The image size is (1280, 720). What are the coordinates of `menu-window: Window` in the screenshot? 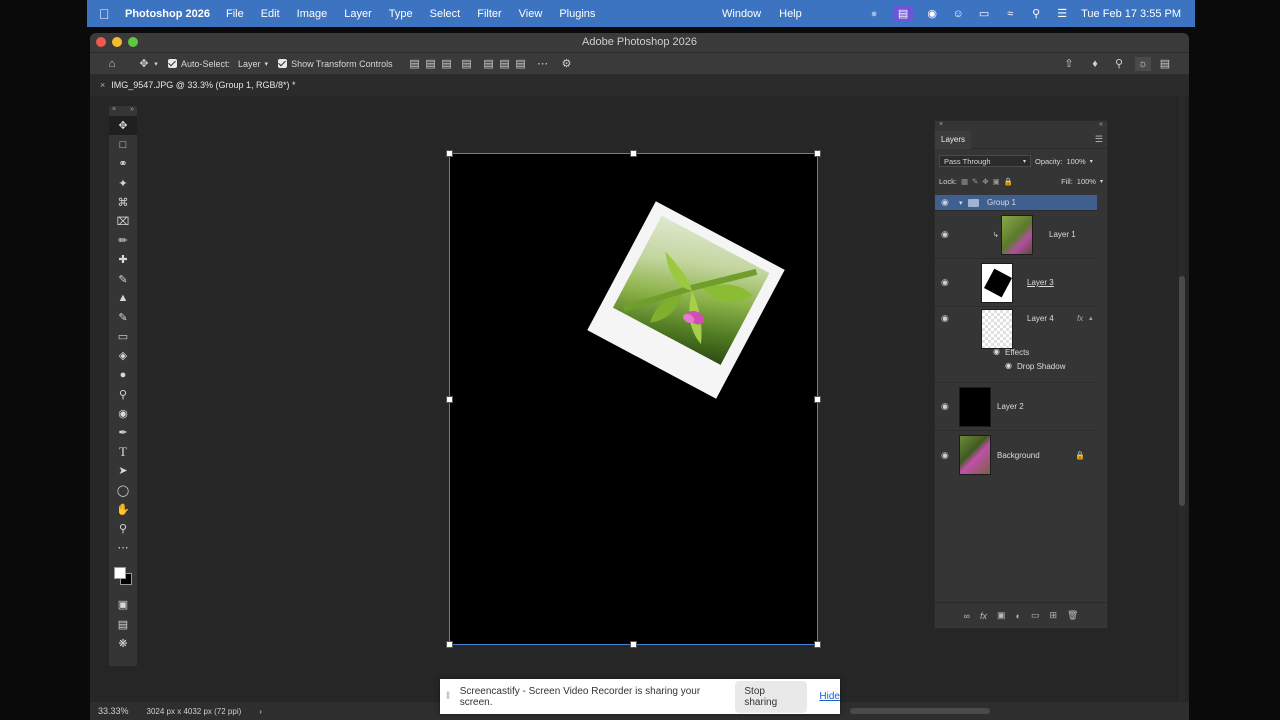 It's located at (741, 14).